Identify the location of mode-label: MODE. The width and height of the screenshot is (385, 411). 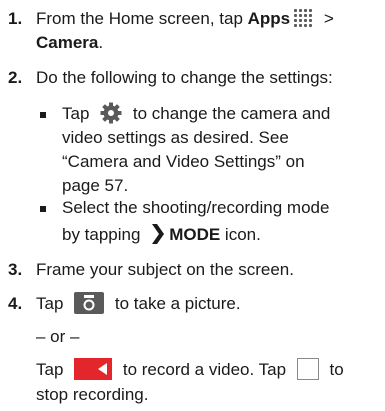
(195, 234).